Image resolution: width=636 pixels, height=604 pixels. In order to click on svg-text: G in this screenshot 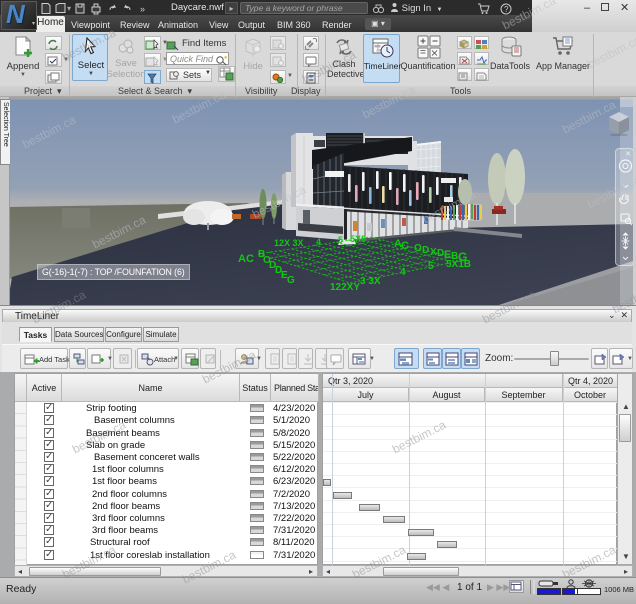, I will do `click(291, 280)`.